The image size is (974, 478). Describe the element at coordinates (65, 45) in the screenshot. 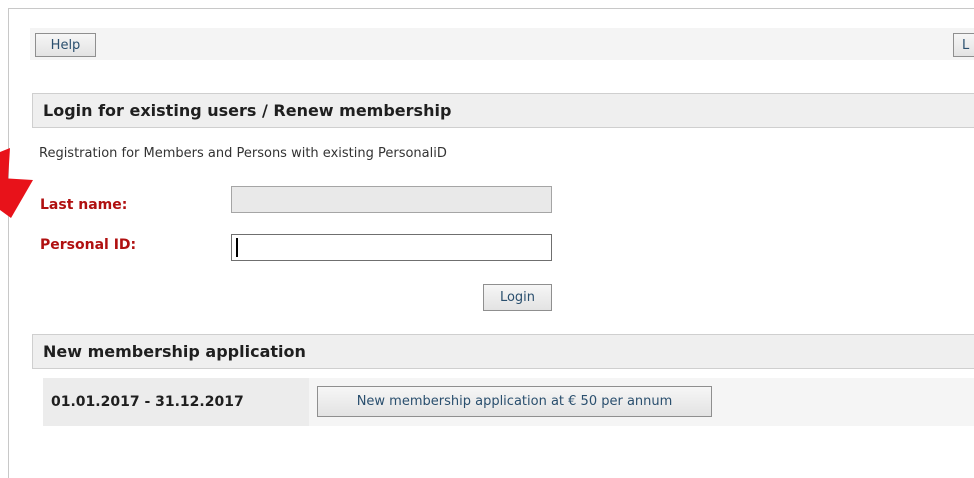

I see `help-button: Help` at that location.